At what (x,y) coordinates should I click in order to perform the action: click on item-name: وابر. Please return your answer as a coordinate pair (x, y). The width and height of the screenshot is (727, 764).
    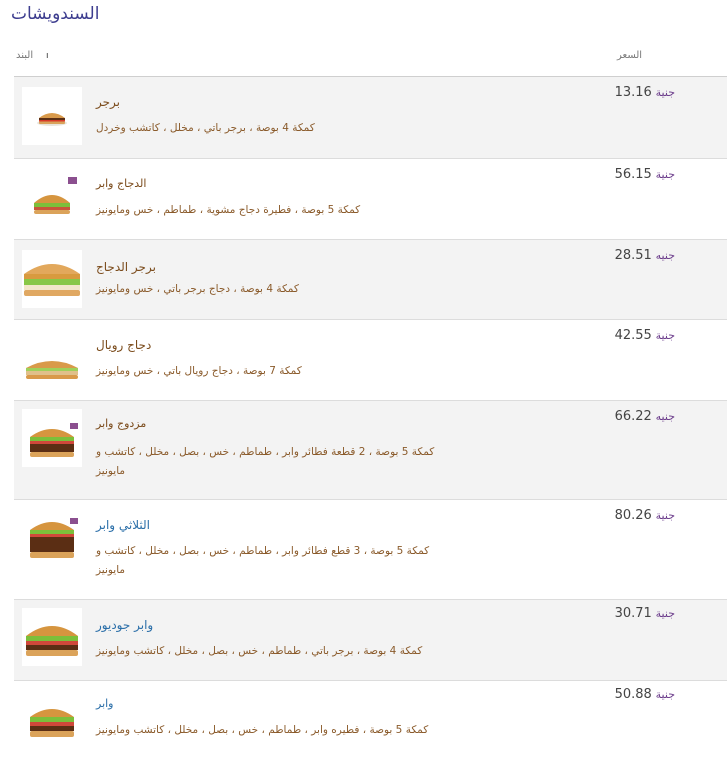
    Looking at the image, I should click on (105, 703).